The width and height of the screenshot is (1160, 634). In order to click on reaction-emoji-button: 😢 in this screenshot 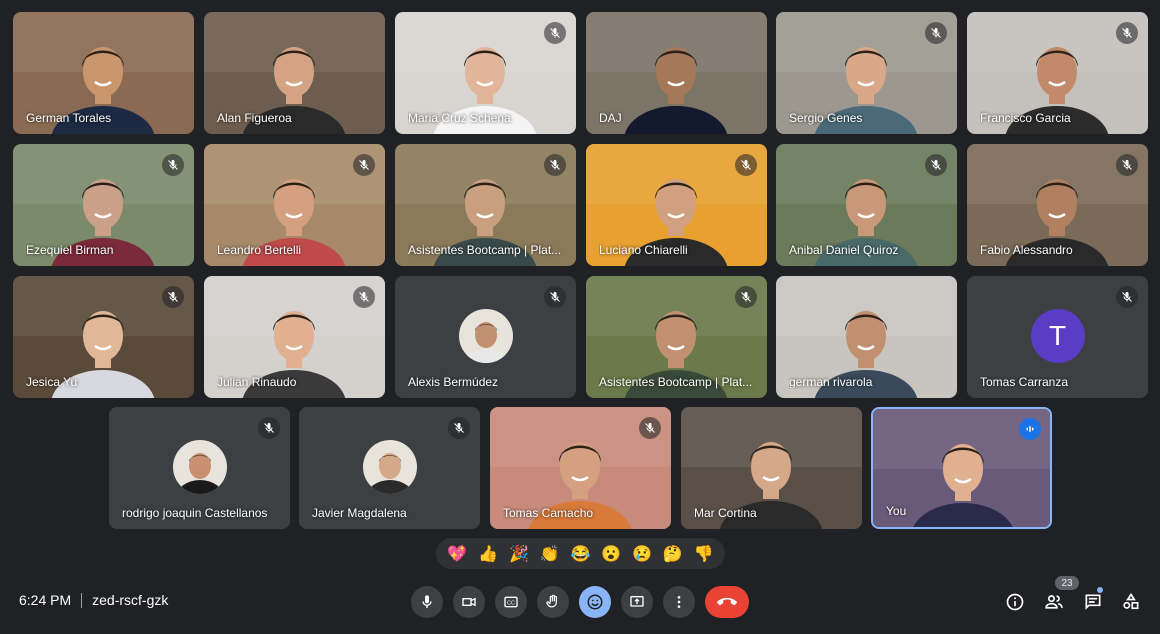, I will do `click(642, 554)`.